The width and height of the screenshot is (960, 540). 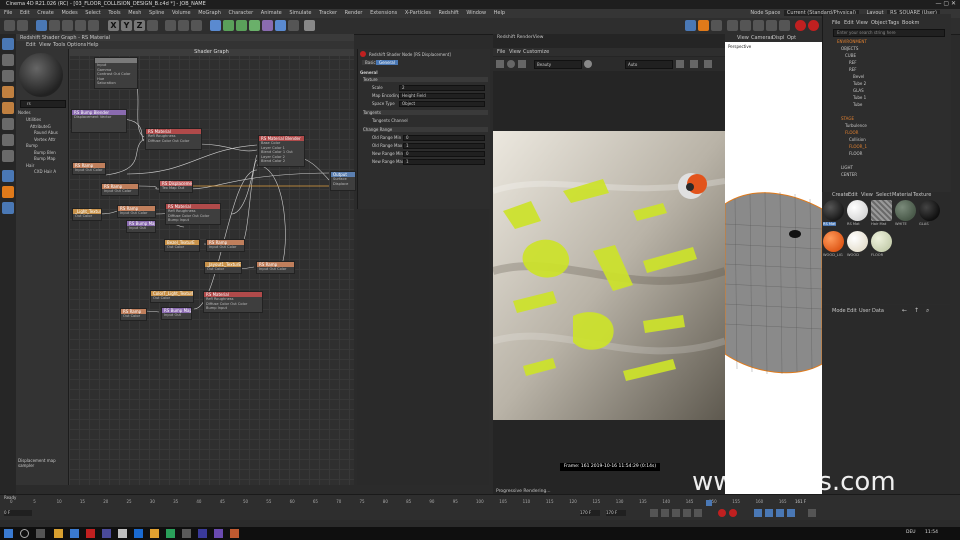 What do you see at coordinates (927, 311) in the screenshot?
I see `search-icon: ⌕` at bounding box center [927, 311].